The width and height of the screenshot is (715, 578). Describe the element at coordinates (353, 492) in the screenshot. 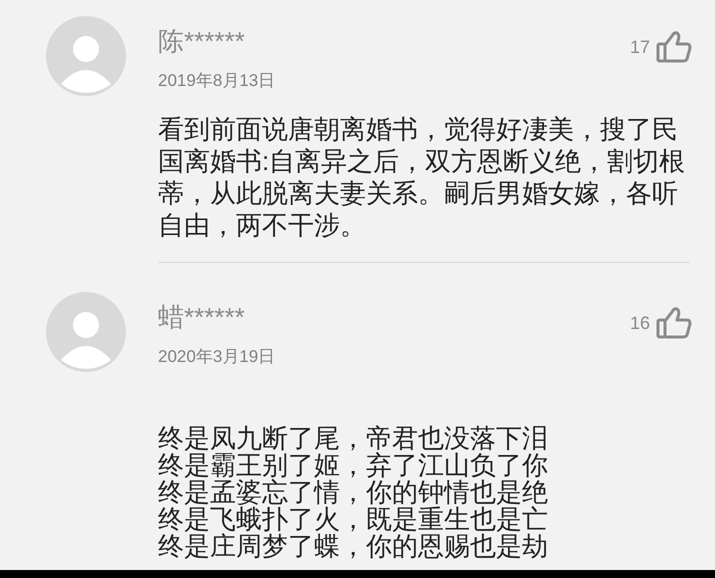

I see `verse-line: 终是孟婆忘了情，你的钟情也是绝` at that location.